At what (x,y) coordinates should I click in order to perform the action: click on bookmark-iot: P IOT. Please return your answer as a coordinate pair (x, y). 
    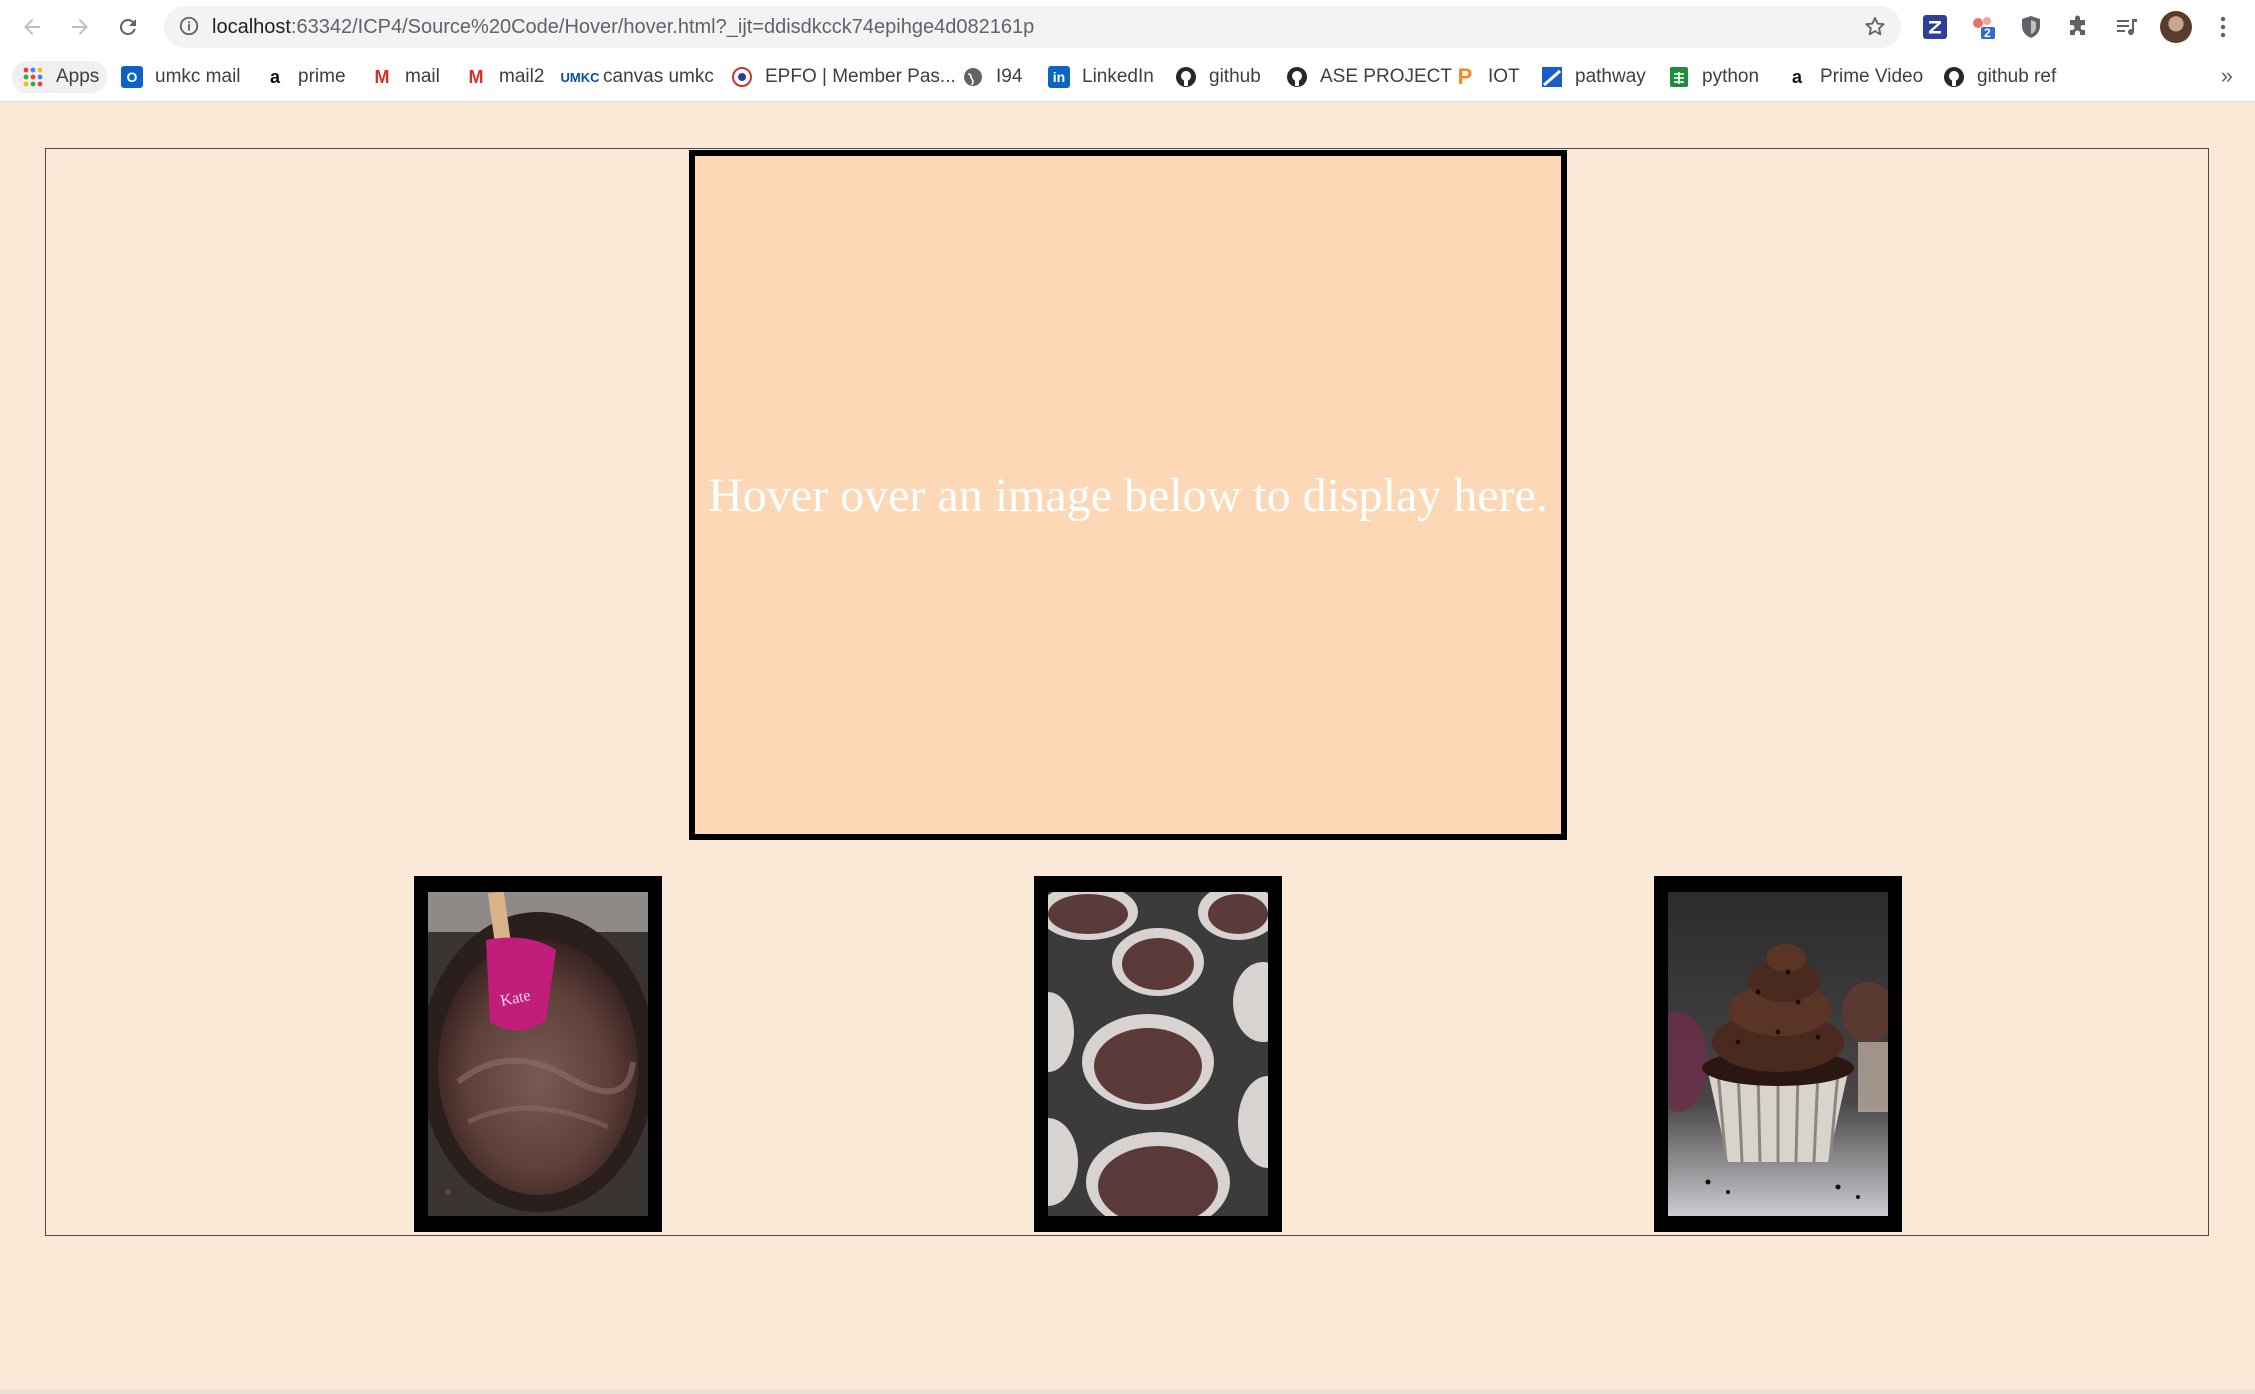
    Looking at the image, I should click on (1487, 77).